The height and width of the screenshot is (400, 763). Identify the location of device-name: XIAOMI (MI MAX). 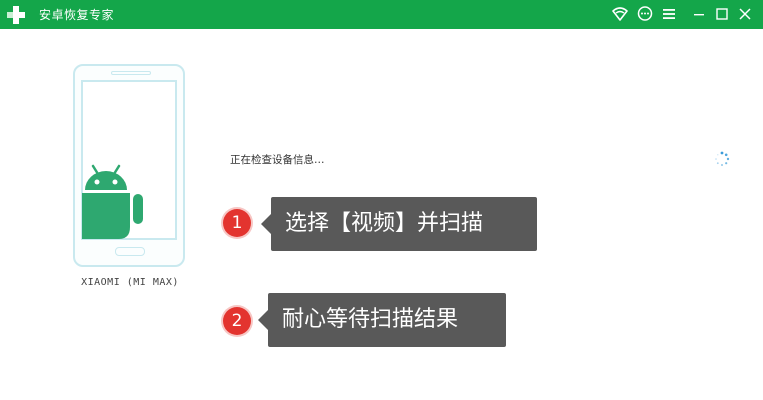
(130, 282).